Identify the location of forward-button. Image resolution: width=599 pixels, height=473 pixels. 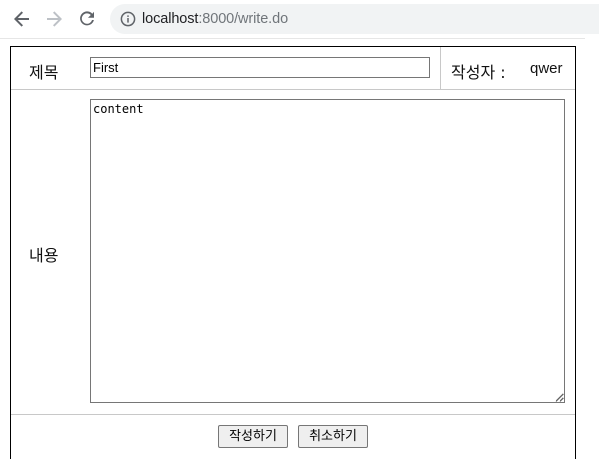
(54, 19).